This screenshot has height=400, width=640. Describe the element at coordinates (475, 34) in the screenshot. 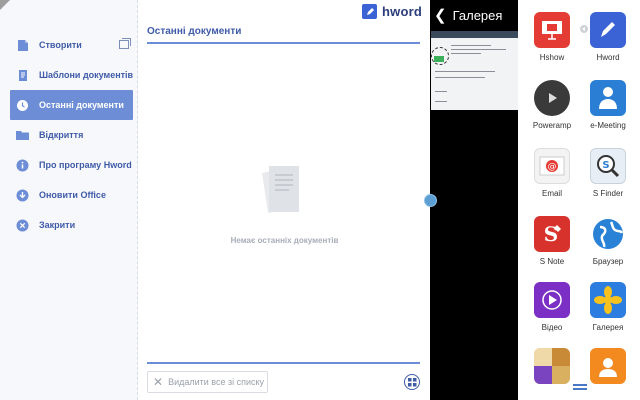

I see `thumbnail-header` at that location.